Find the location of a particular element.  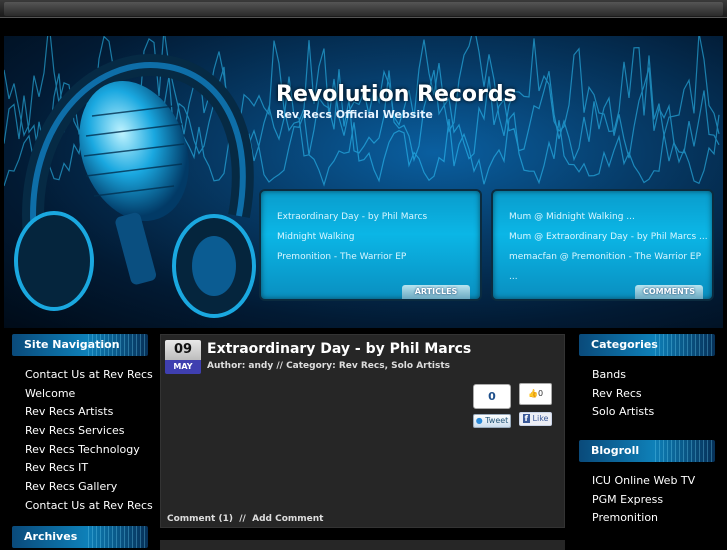

category-link: Solo Artists is located at coordinates (653, 412).